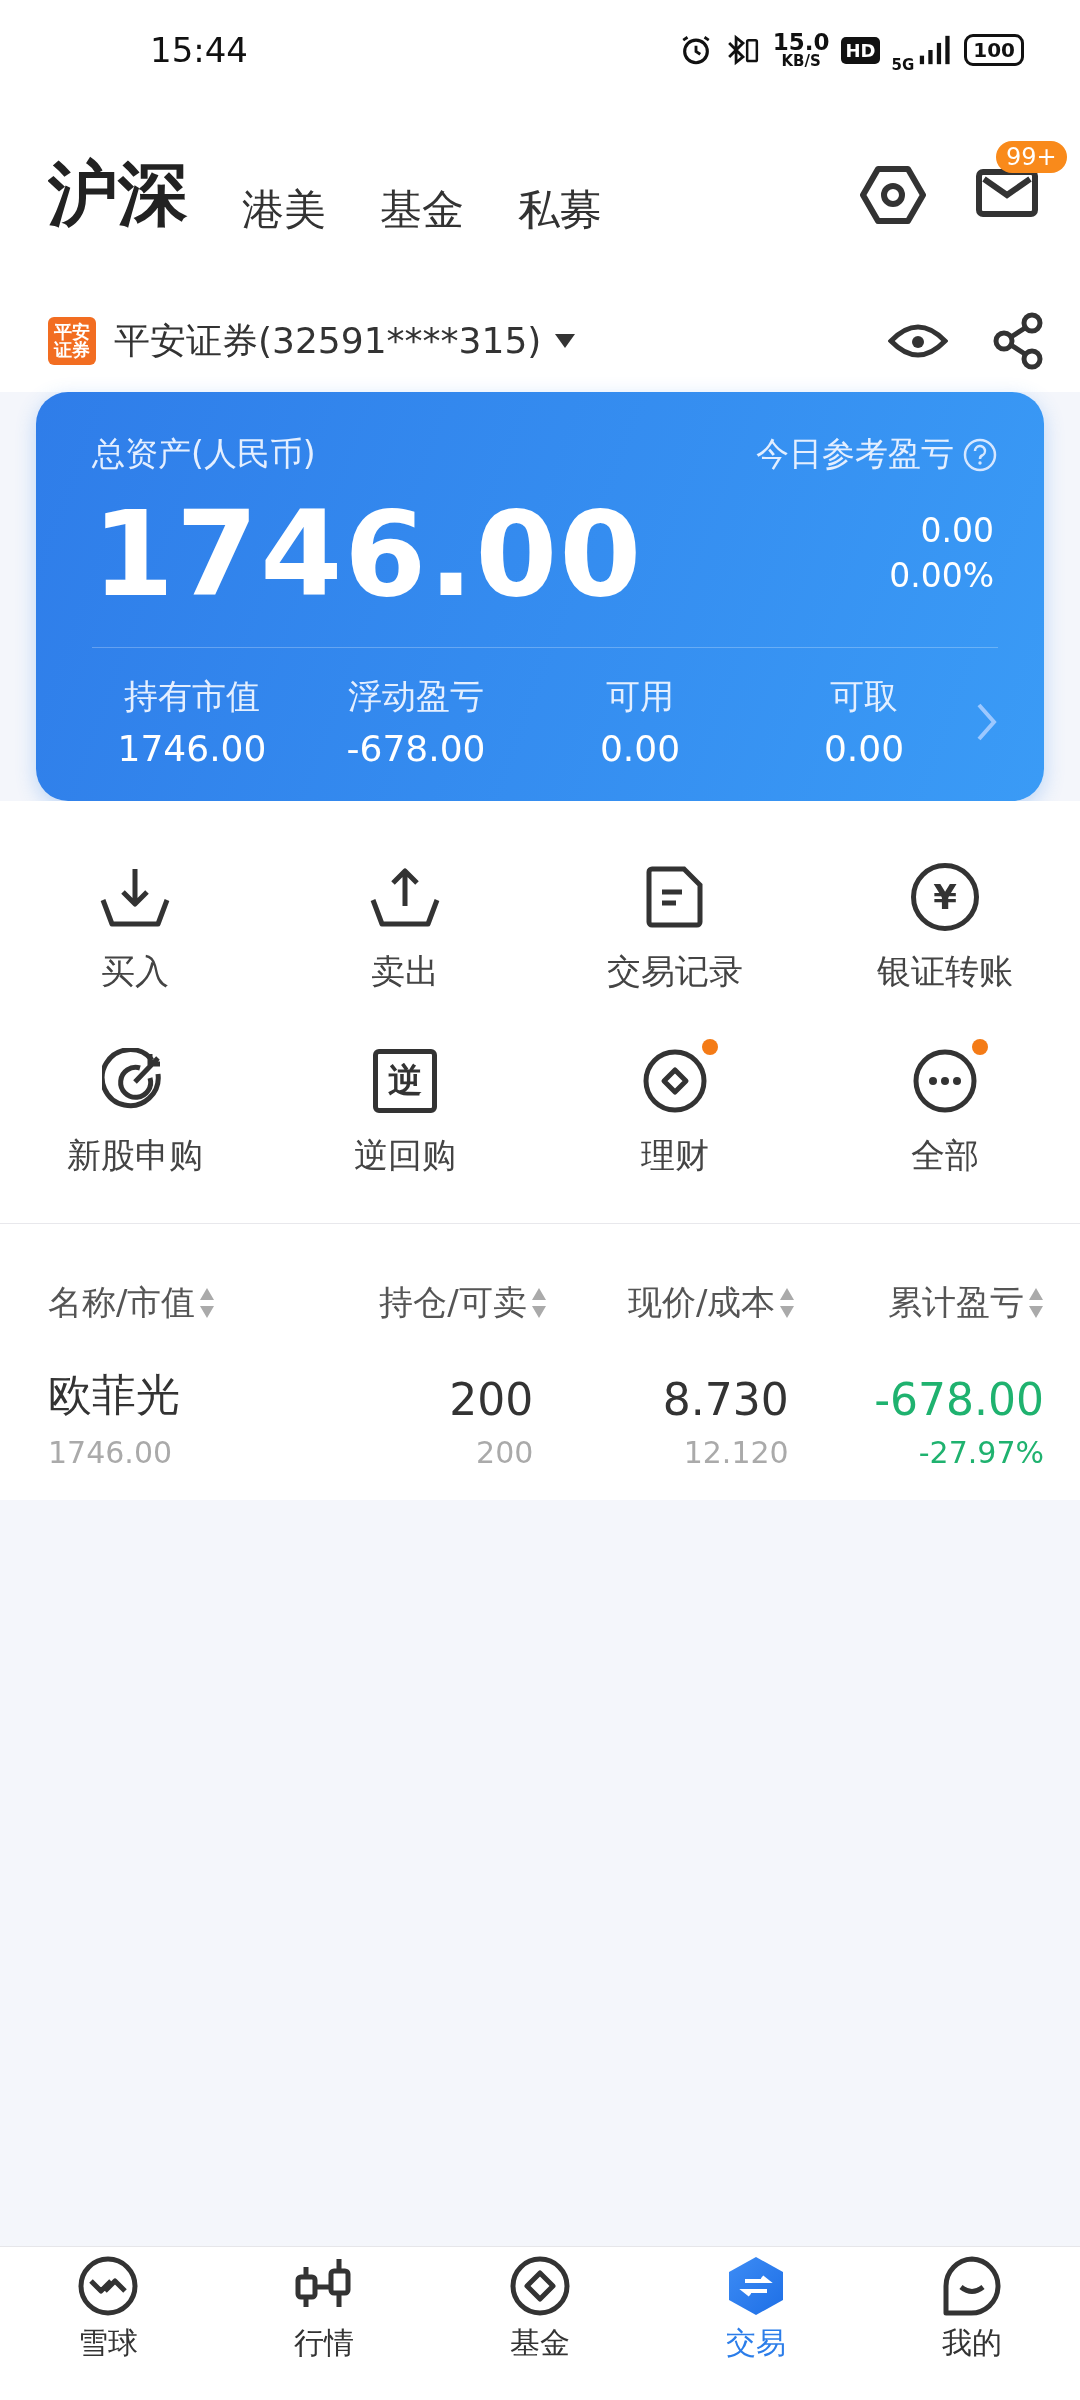 This screenshot has width=1080, height=2400. I want to click on stat-label: 可用, so click(640, 696).